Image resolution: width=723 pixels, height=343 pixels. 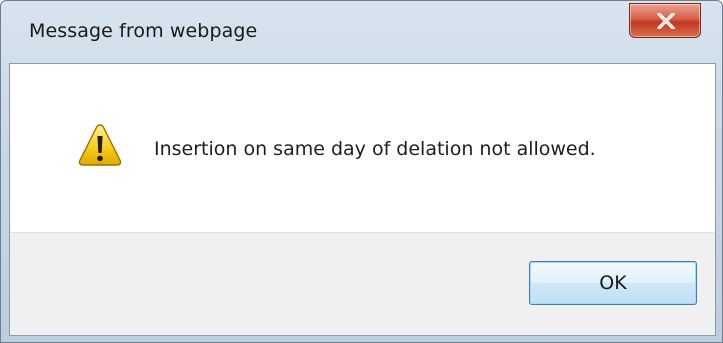 I want to click on close-icon, so click(x=666, y=21).